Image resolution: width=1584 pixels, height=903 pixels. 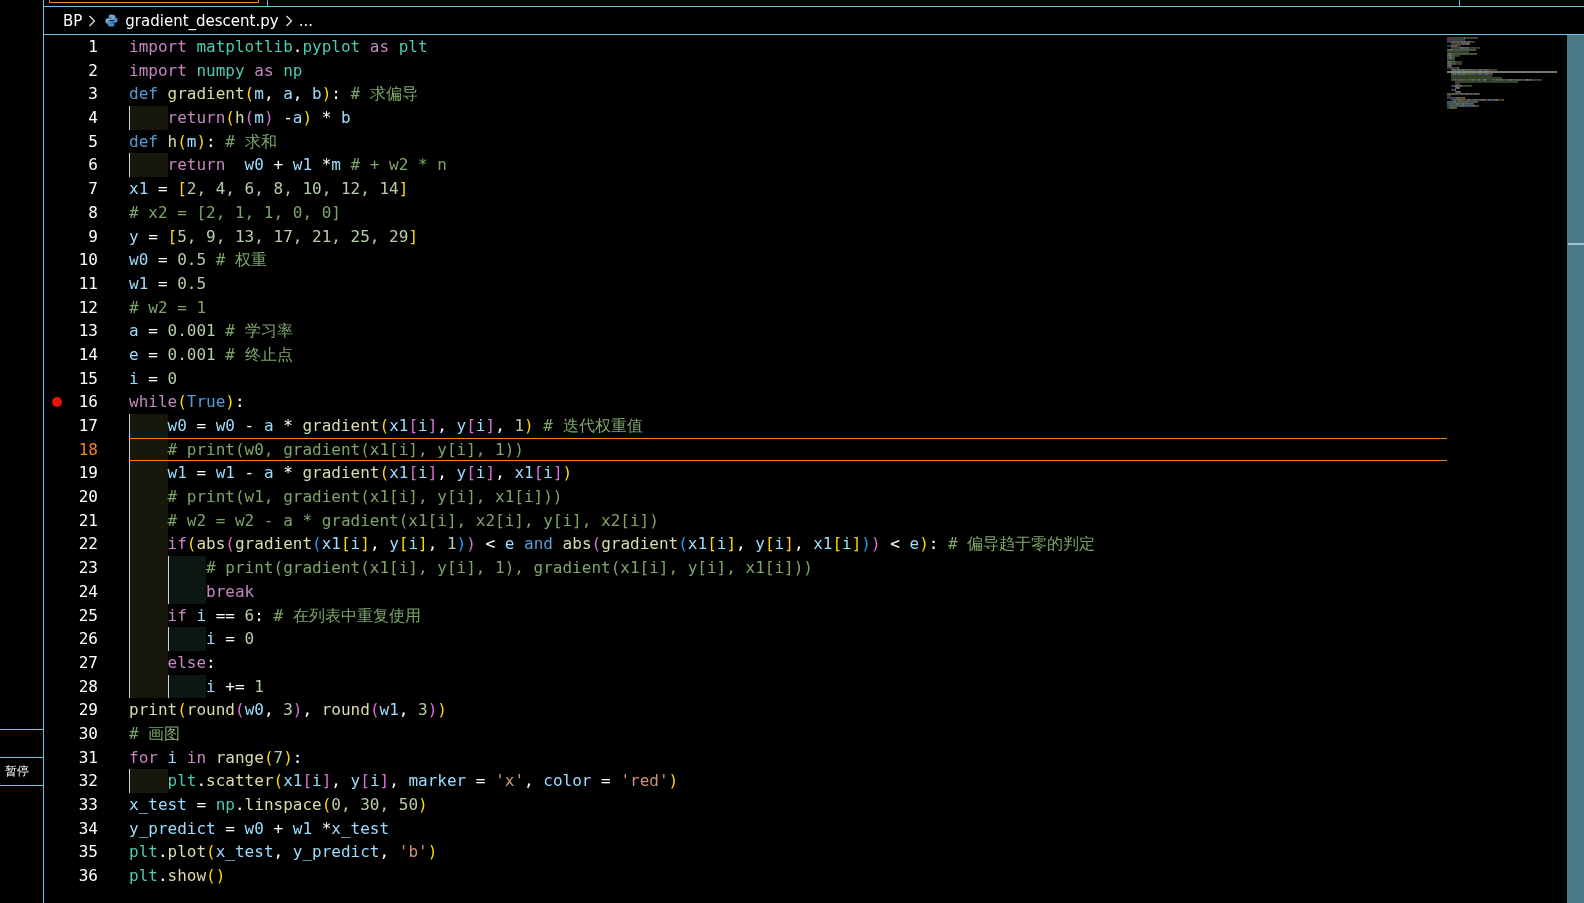 What do you see at coordinates (259, 828) in the screenshot?
I see `code-line: y_predict = w0 + w1 *x_test` at bounding box center [259, 828].